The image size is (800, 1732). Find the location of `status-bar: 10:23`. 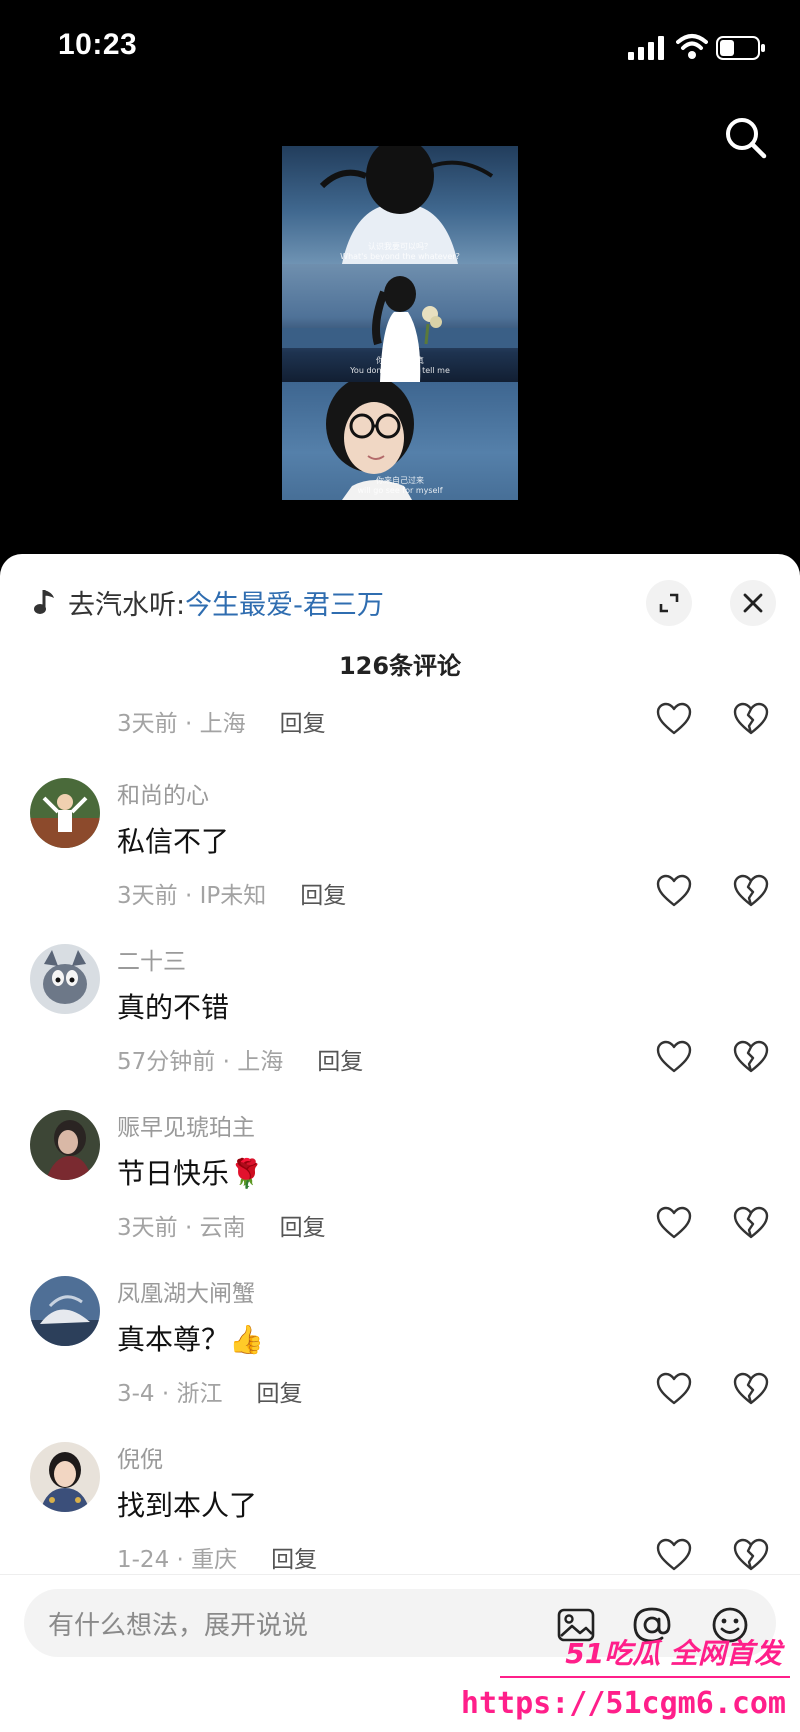

status-bar: 10:23 is located at coordinates (400, 50).